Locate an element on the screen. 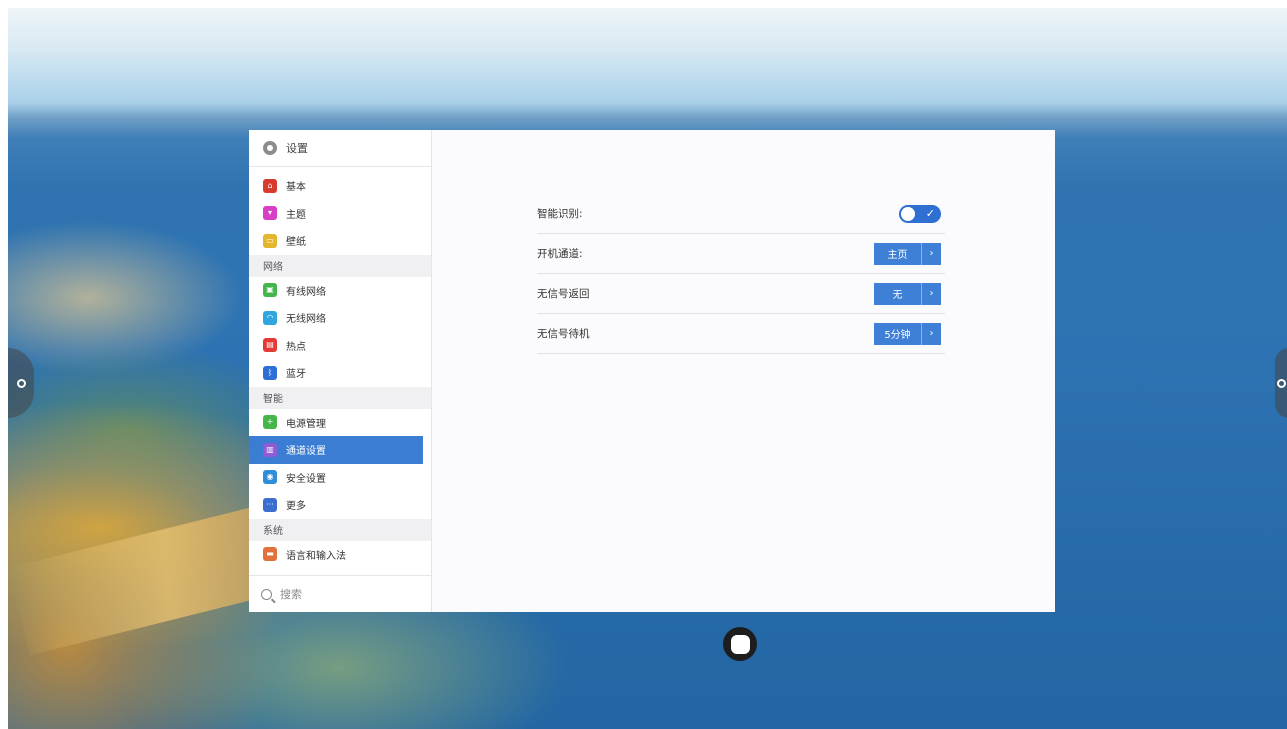 The height and width of the screenshot is (729, 1287). toggle-knob is located at coordinates (908, 213).